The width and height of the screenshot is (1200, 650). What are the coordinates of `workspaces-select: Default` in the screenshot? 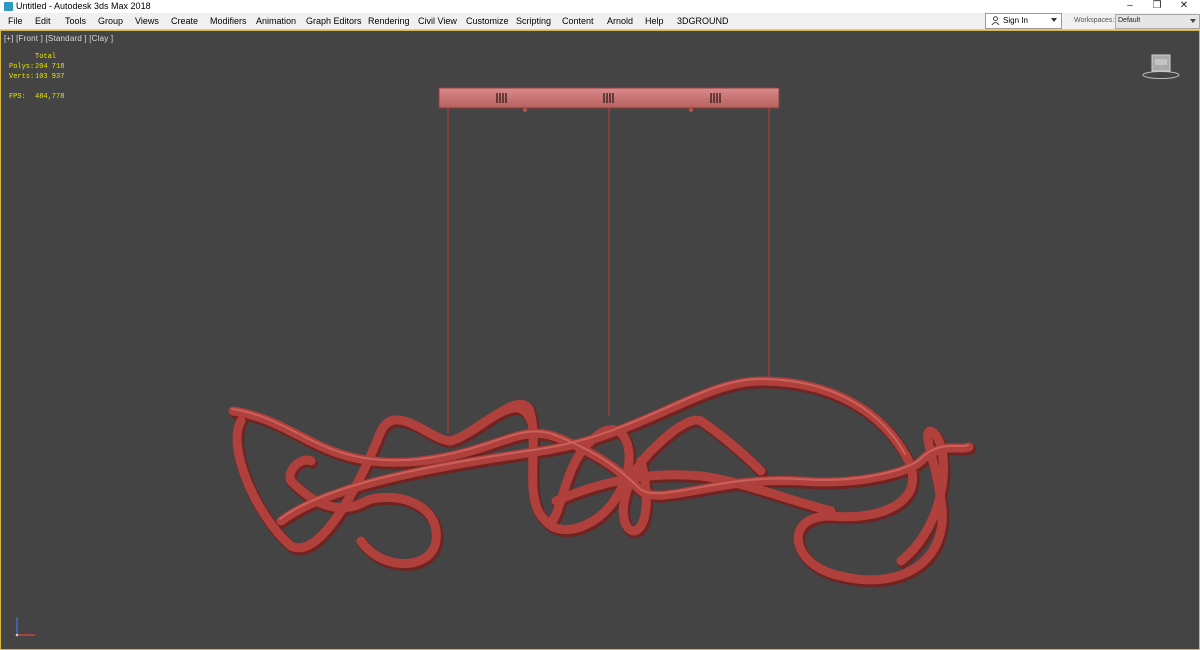 It's located at (1157, 21).